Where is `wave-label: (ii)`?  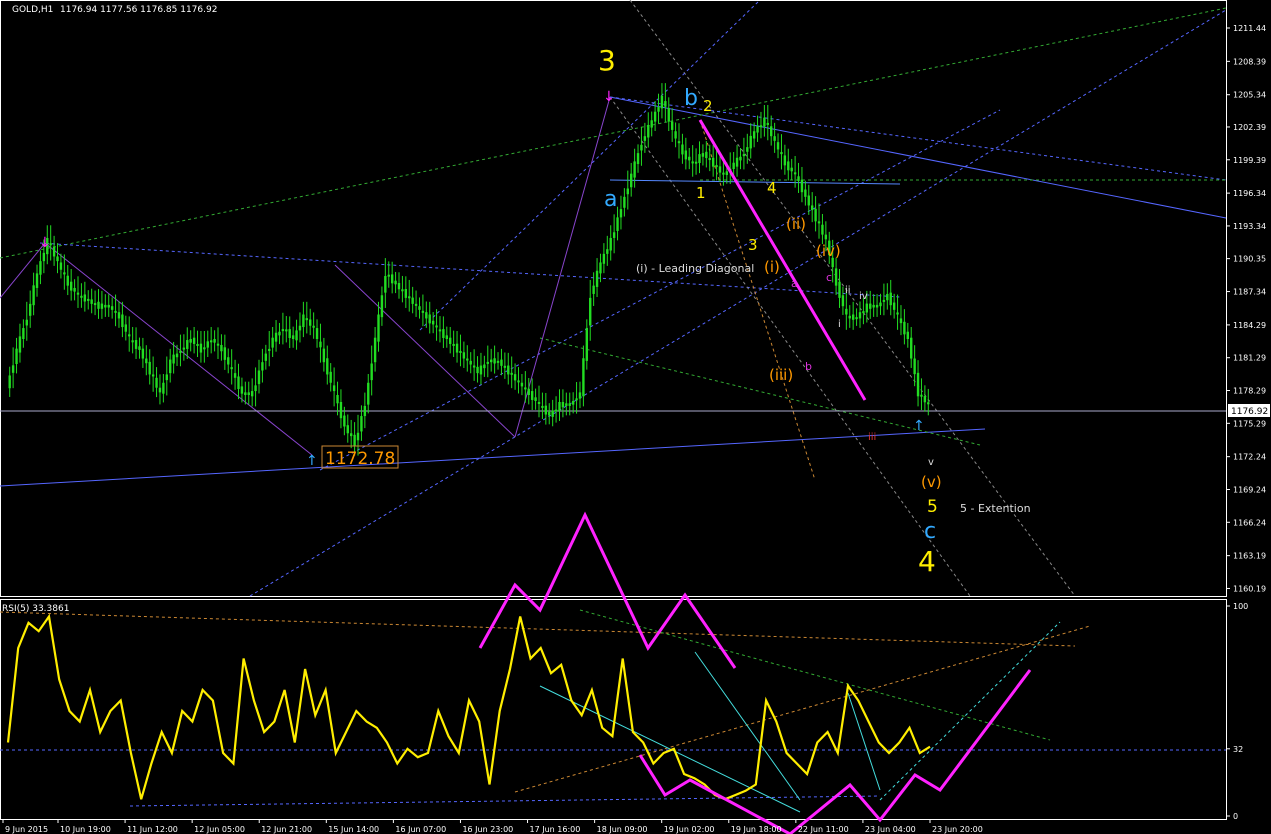
wave-label: (ii) is located at coordinates (796, 224).